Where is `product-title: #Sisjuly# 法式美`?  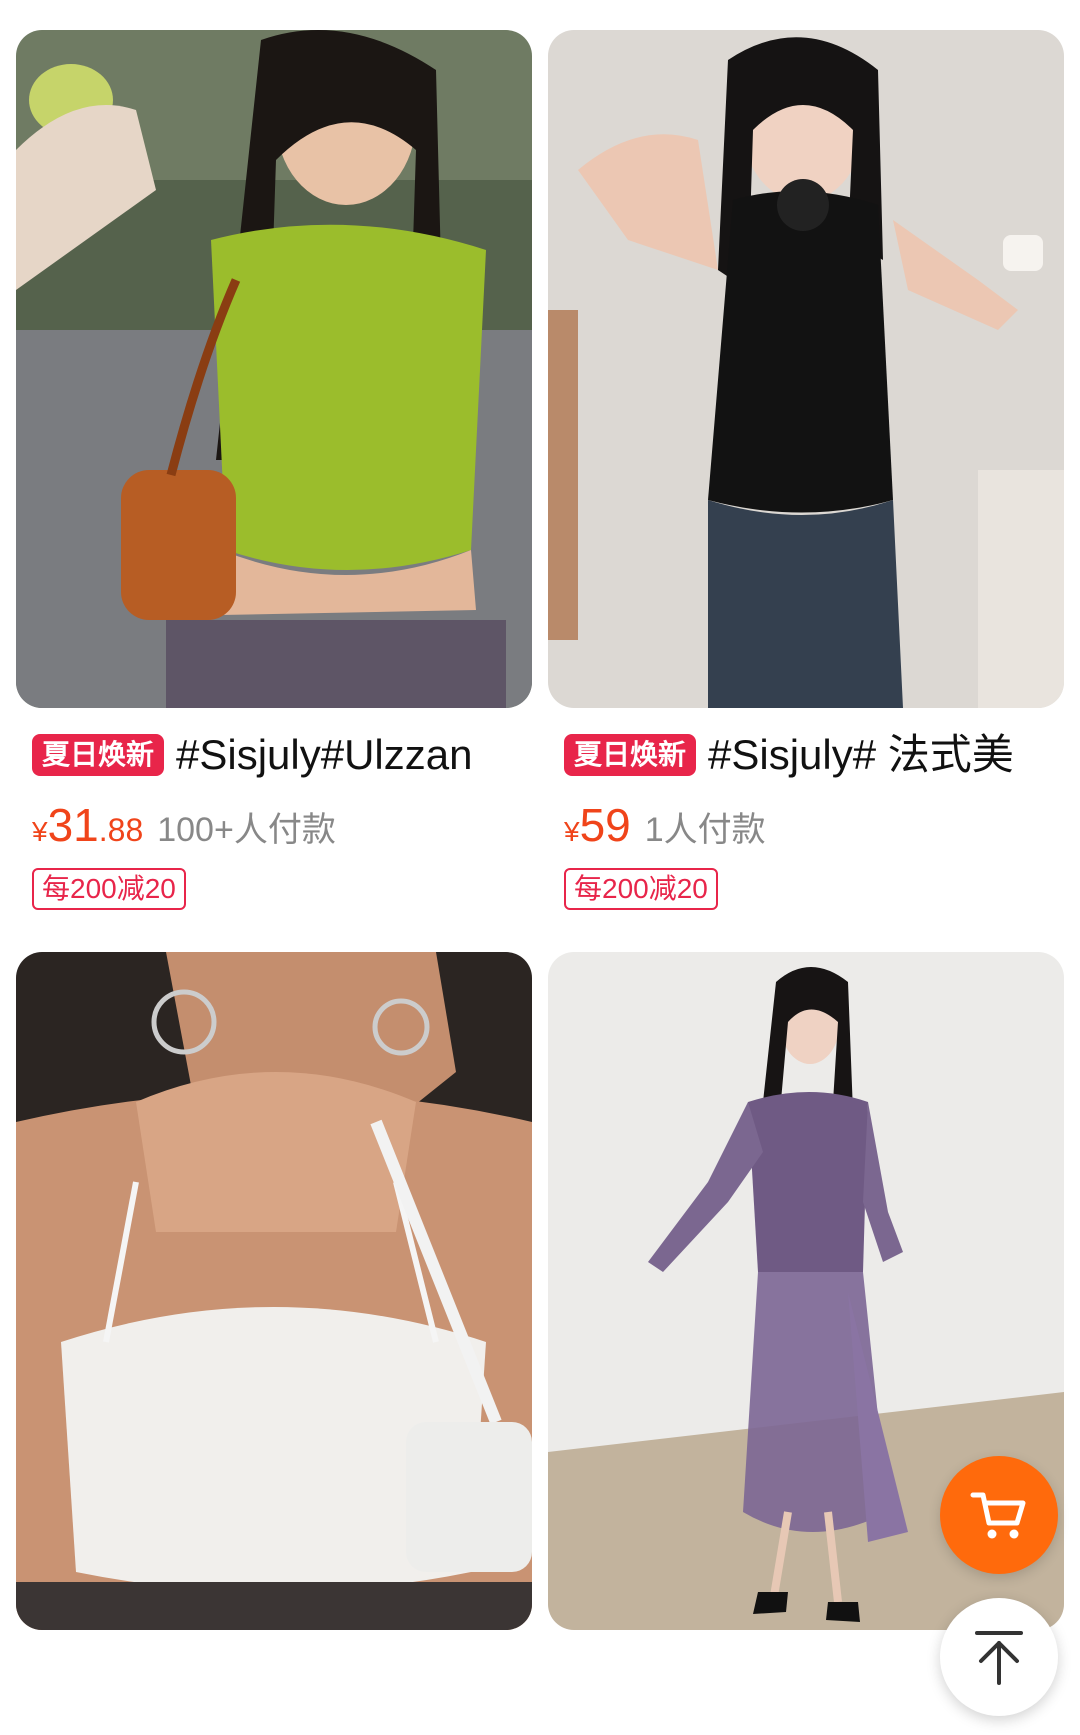 product-title: #Sisjuly# 法式美 is located at coordinates (861, 754).